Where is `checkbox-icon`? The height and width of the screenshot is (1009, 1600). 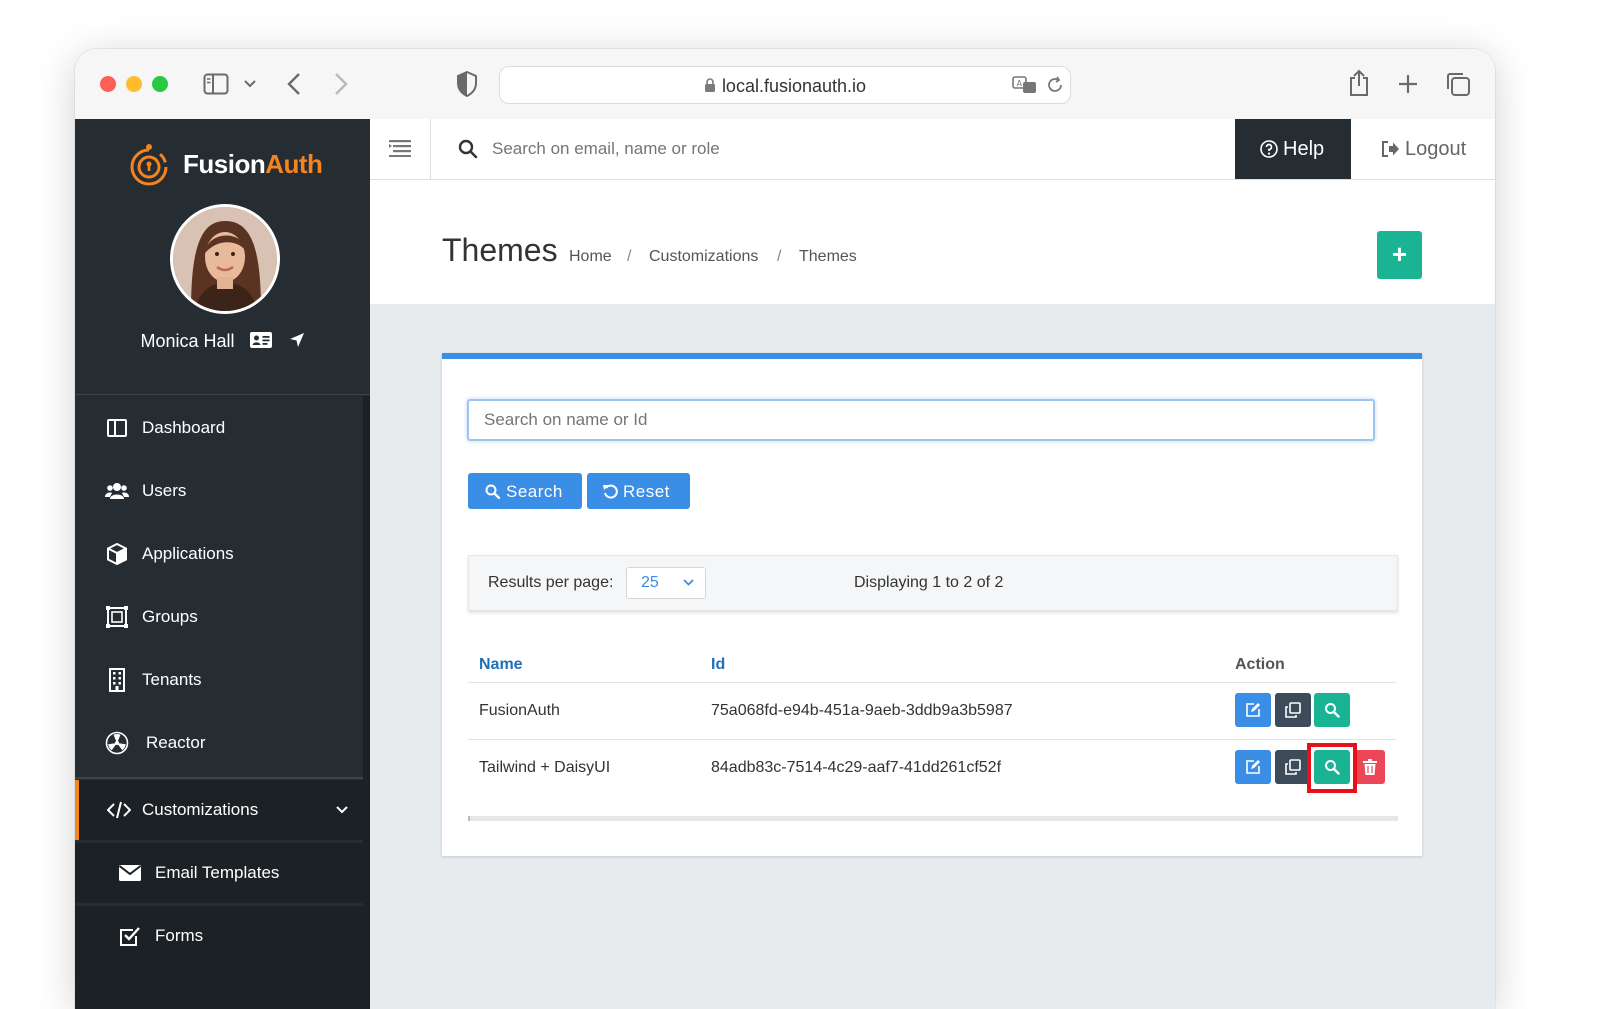
checkbox-icon is located at coordinates (130, 936).